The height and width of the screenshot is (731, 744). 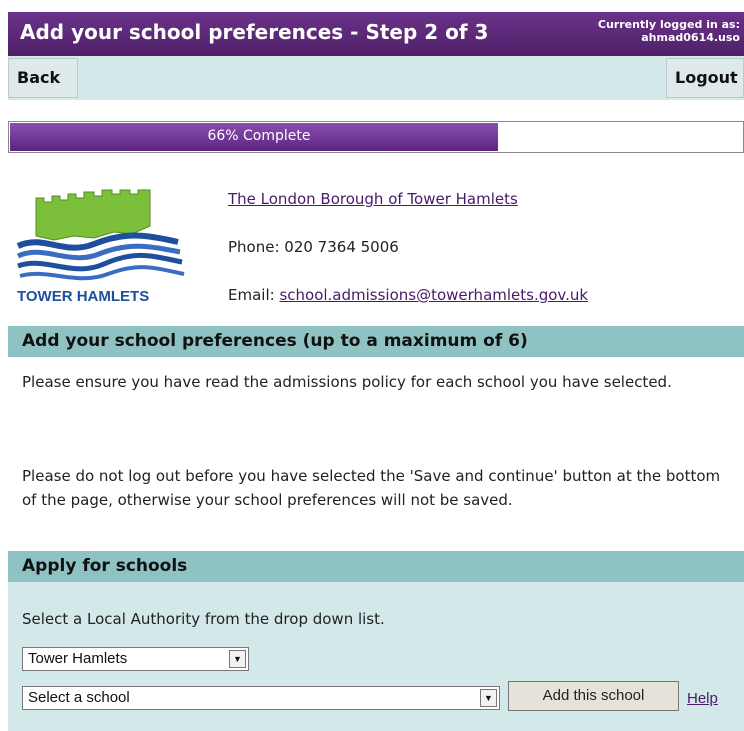 What do you see at coordinates (261, 698) in the screenshot?
I see `school-select: Select a school ▼` at bounding box center [261, 698].